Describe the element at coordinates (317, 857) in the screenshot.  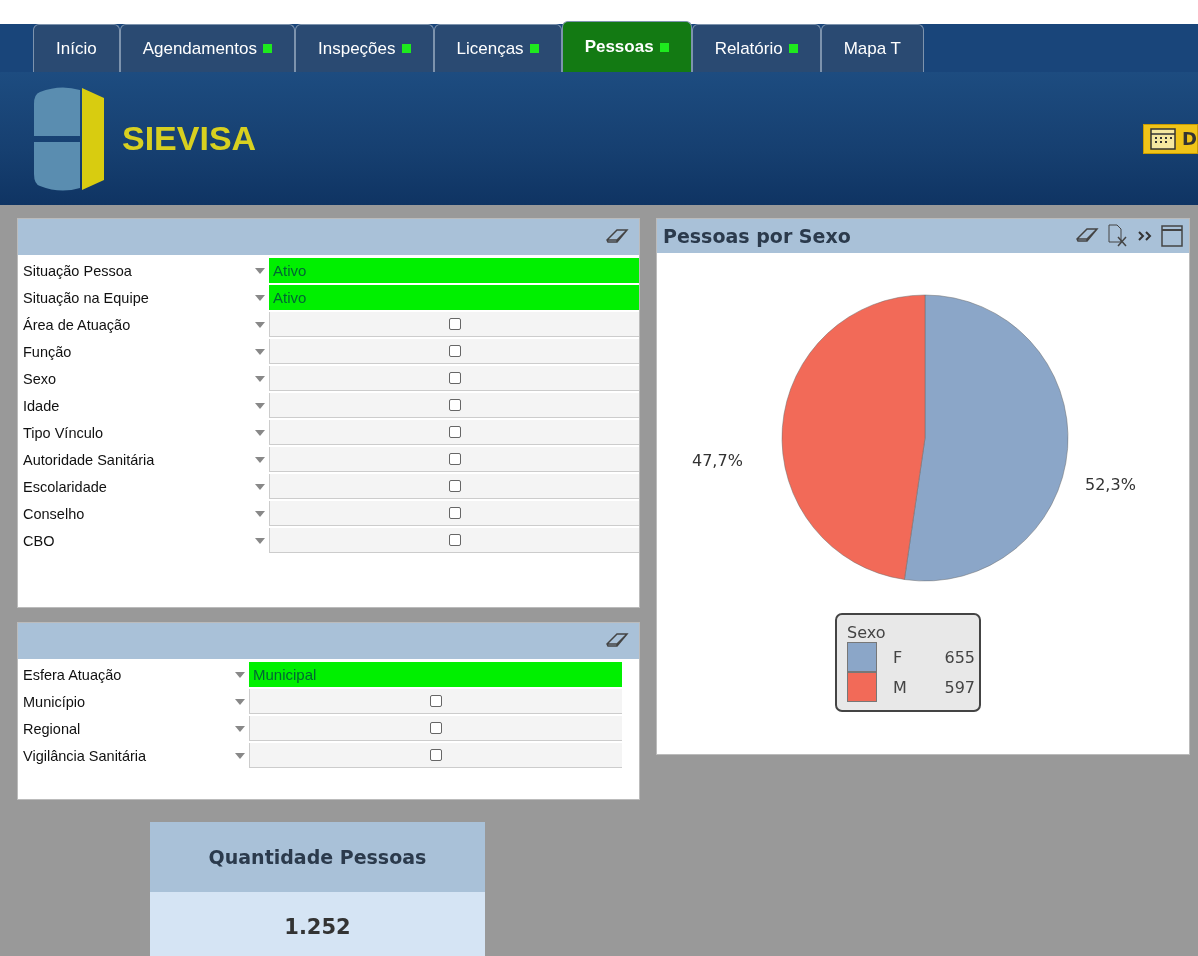
I see `kpi-title: Quantidade Pessoas` at that location.